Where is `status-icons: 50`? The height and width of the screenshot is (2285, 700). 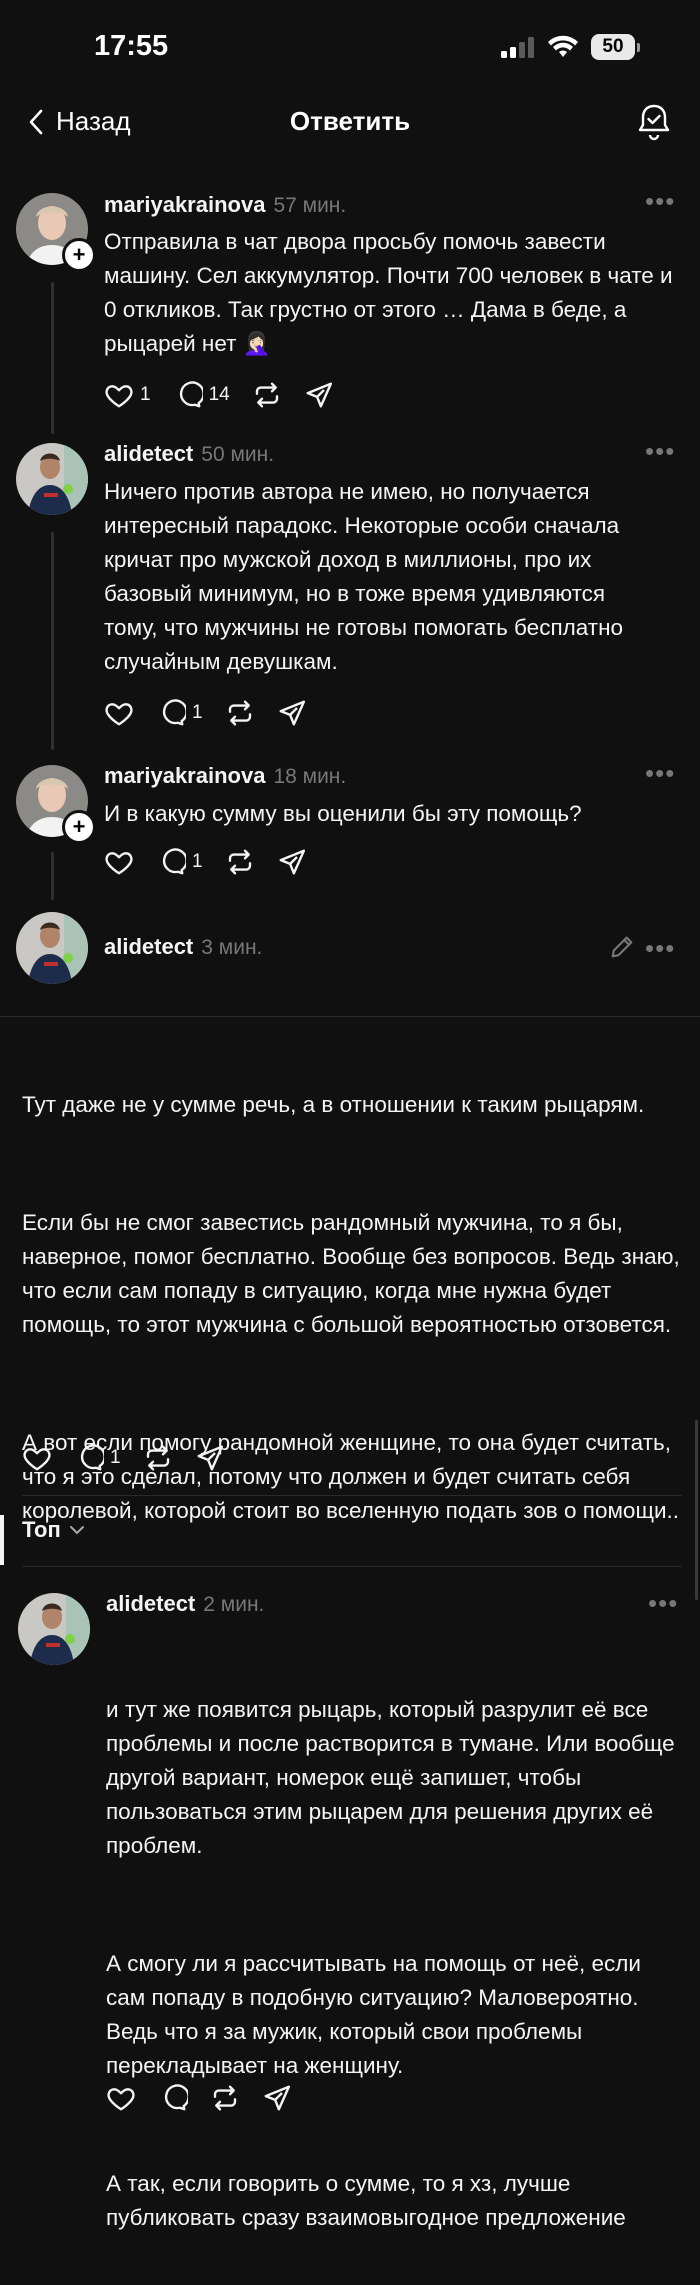 status-icons: 50 is located at coordinates (570, 47).